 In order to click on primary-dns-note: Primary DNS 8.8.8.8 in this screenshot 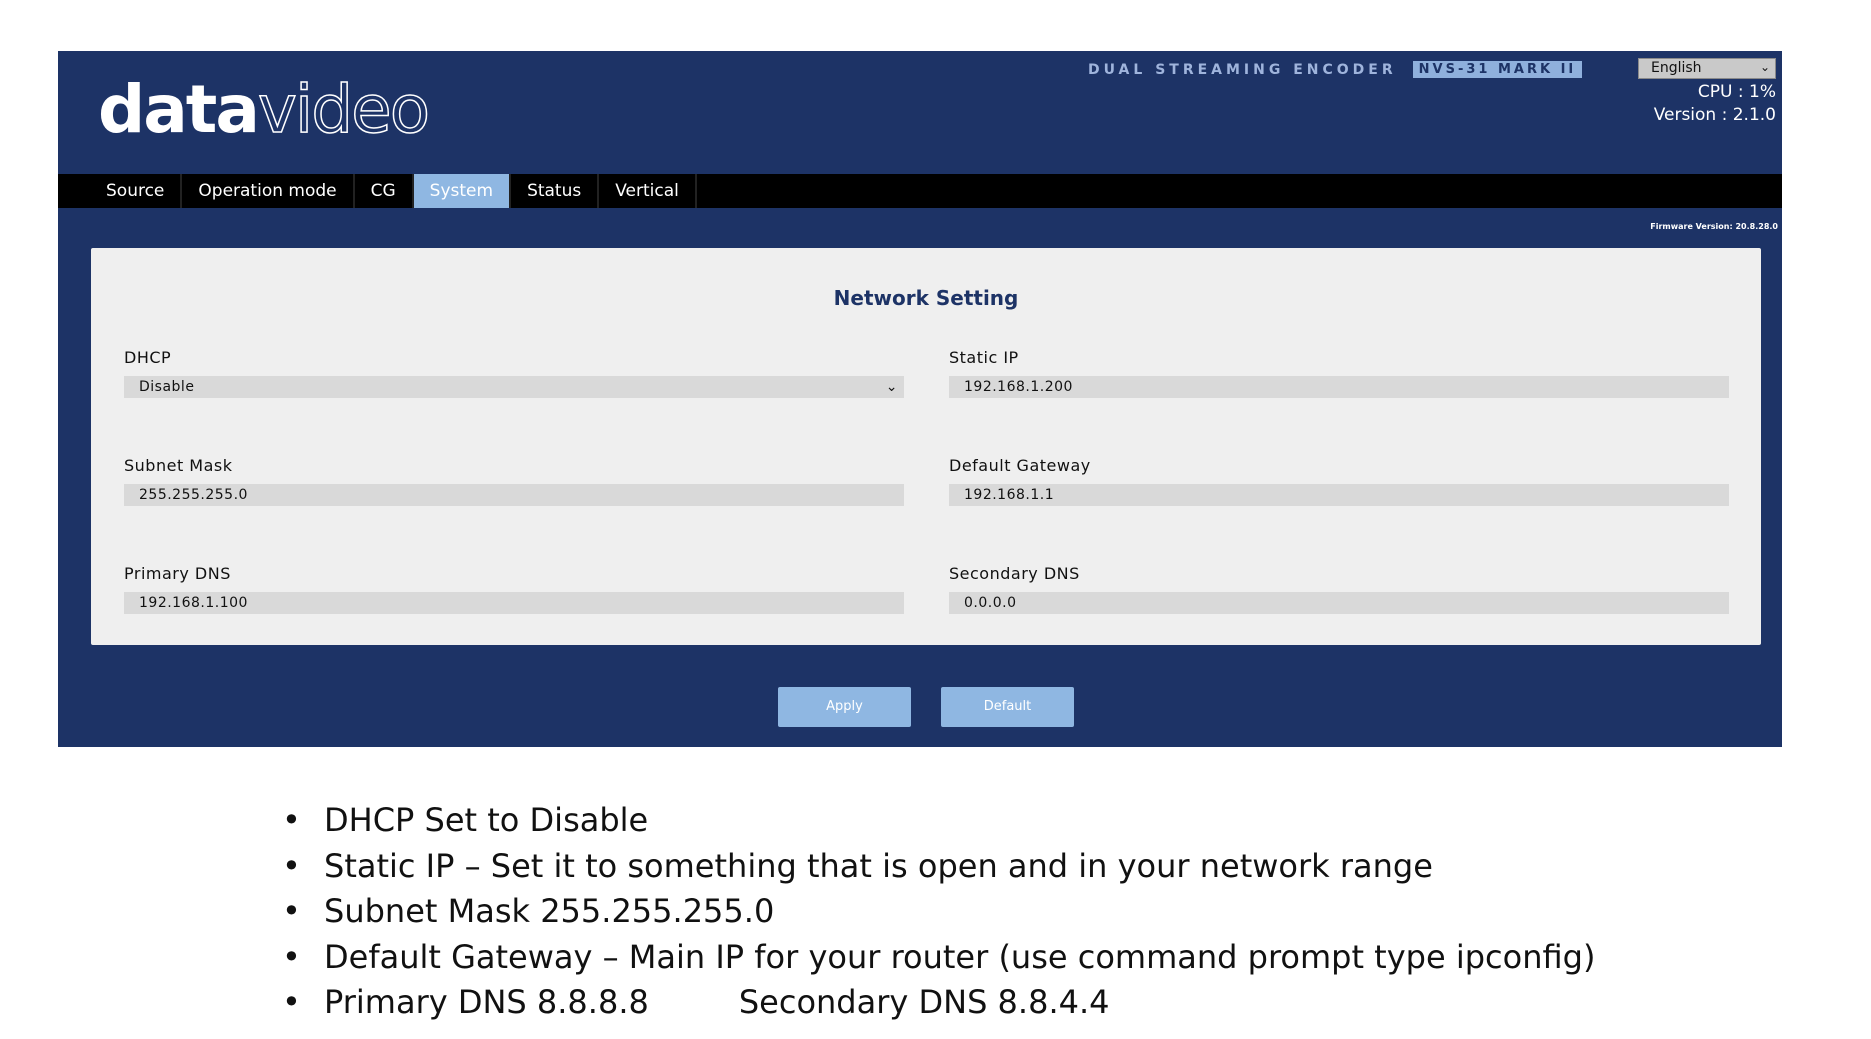, I will do `click(486, 1002)`.